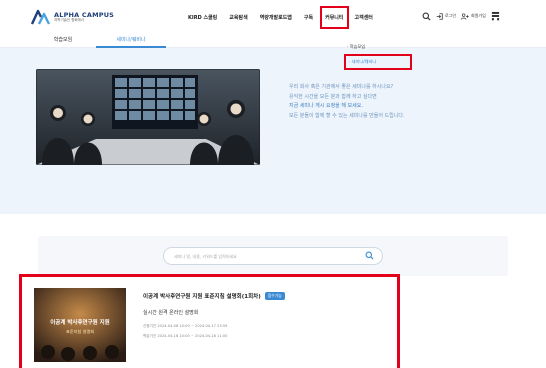  What do you see at coordinates (171, 313) in the screenshot?
I see `seminar-subtitle: 실시간 원격 온라인 설명회` at bounding box center [171, 313].